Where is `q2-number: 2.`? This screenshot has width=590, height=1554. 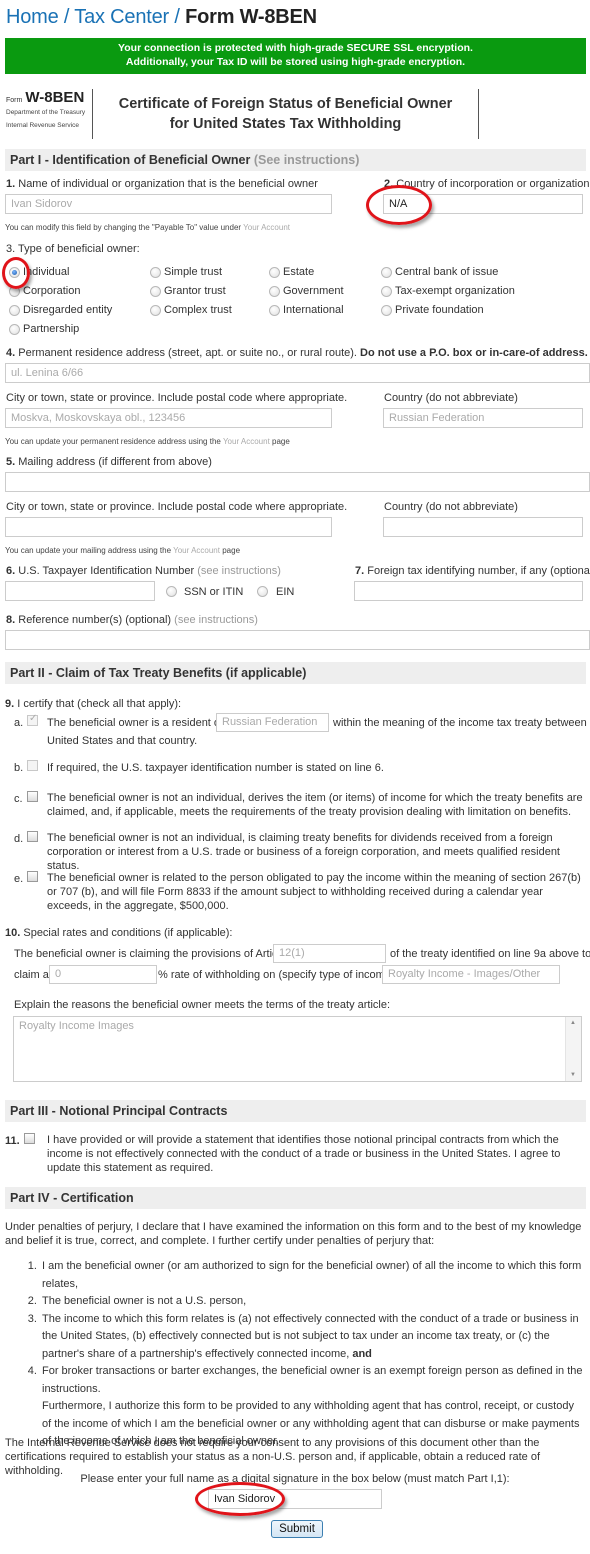 q2-number: 2. is located at coordinates (389, 184).